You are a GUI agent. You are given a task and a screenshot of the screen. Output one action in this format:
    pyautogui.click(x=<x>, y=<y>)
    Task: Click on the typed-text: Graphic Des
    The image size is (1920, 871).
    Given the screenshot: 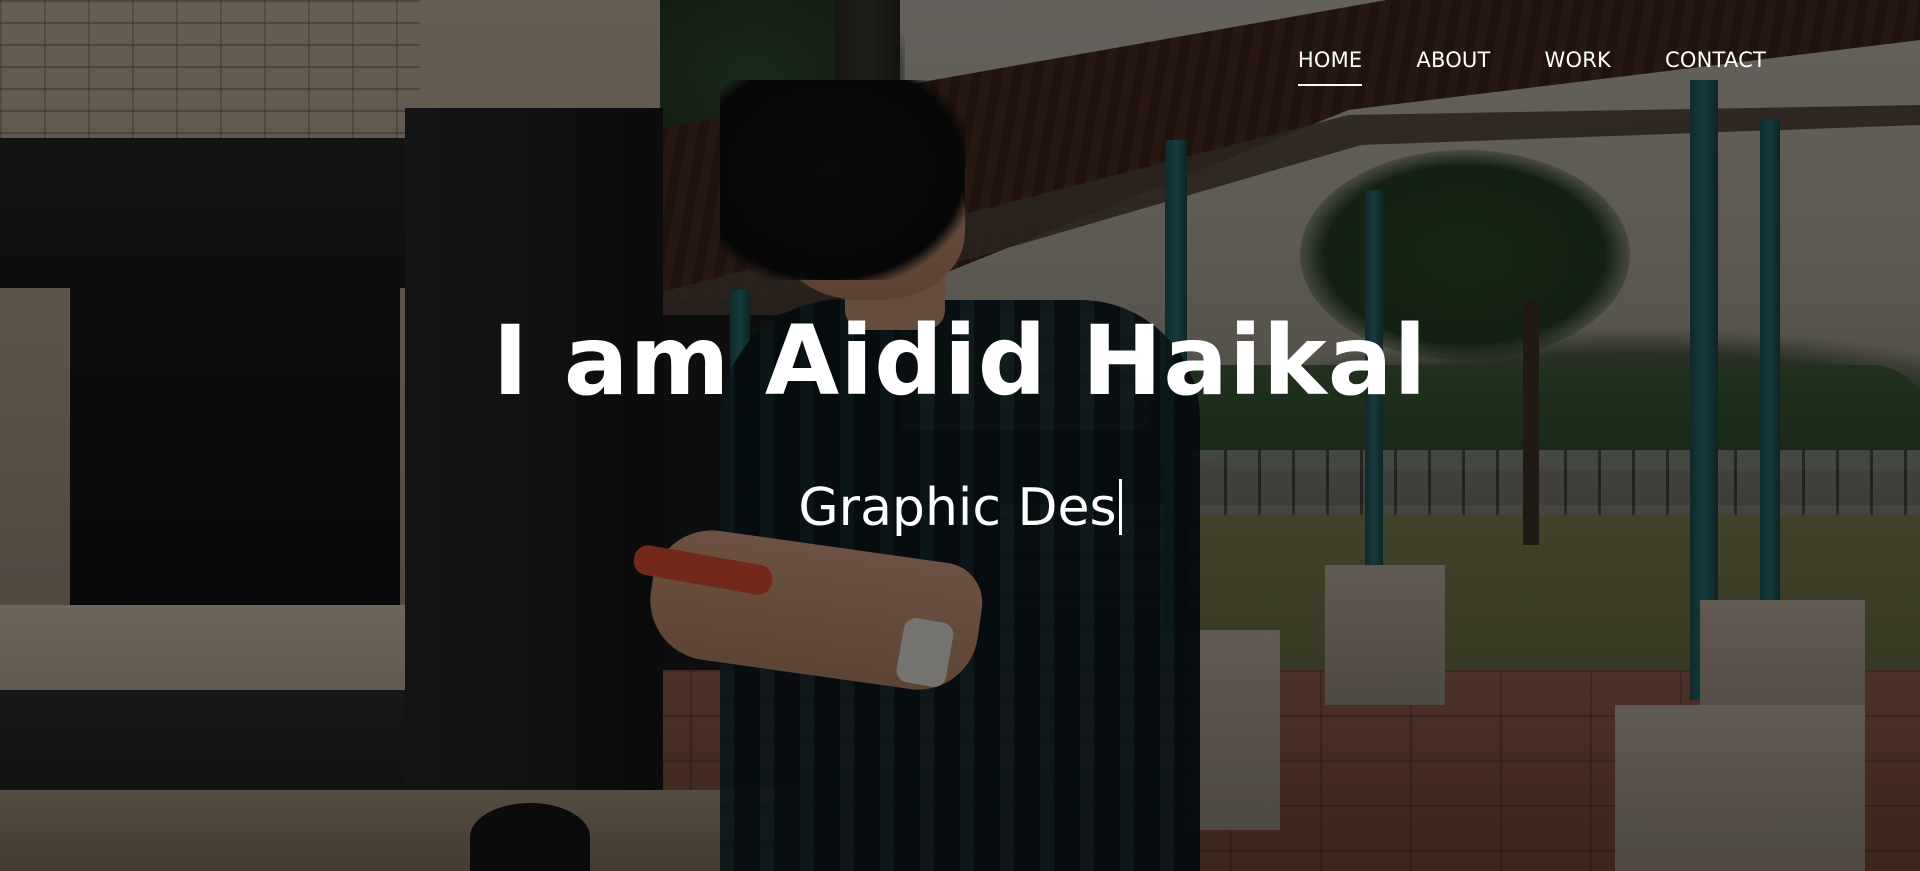 What is the action you would take?
    pyautogui.click(x=957, y=508)
    